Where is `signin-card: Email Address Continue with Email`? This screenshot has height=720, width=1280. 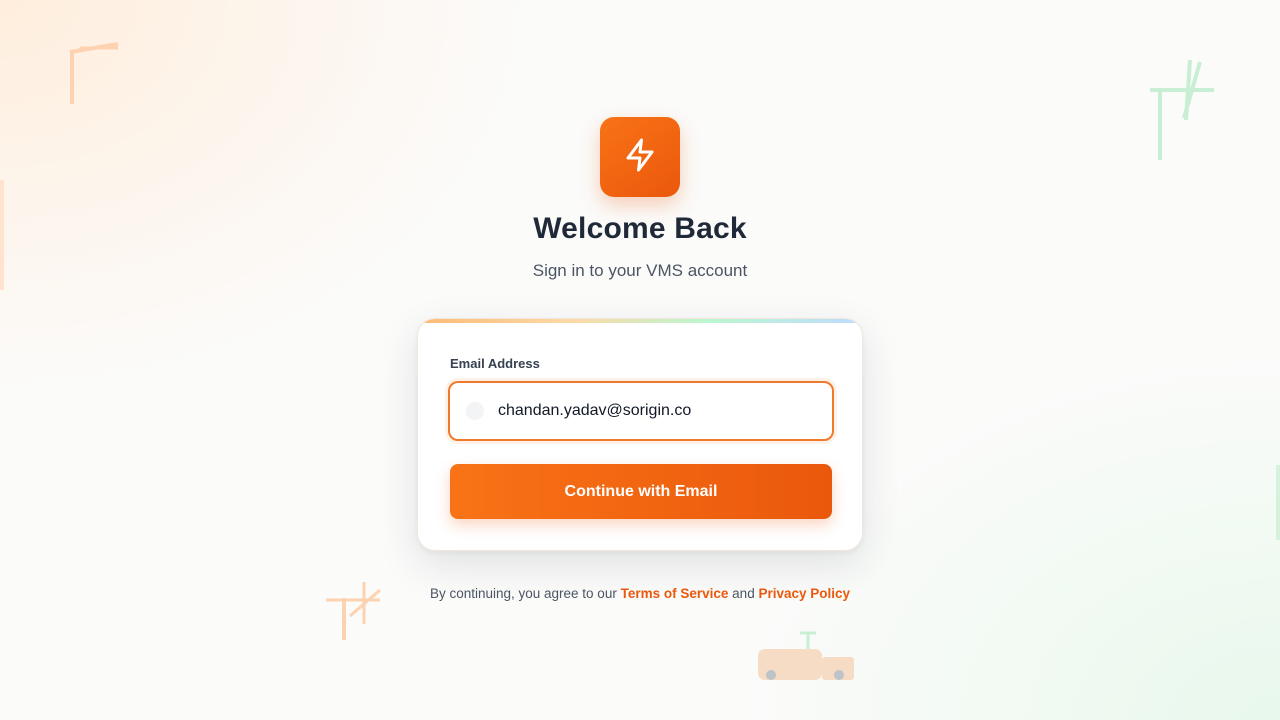
signin-card: Email Address Continue with Email is located at coordinates (640, 434).